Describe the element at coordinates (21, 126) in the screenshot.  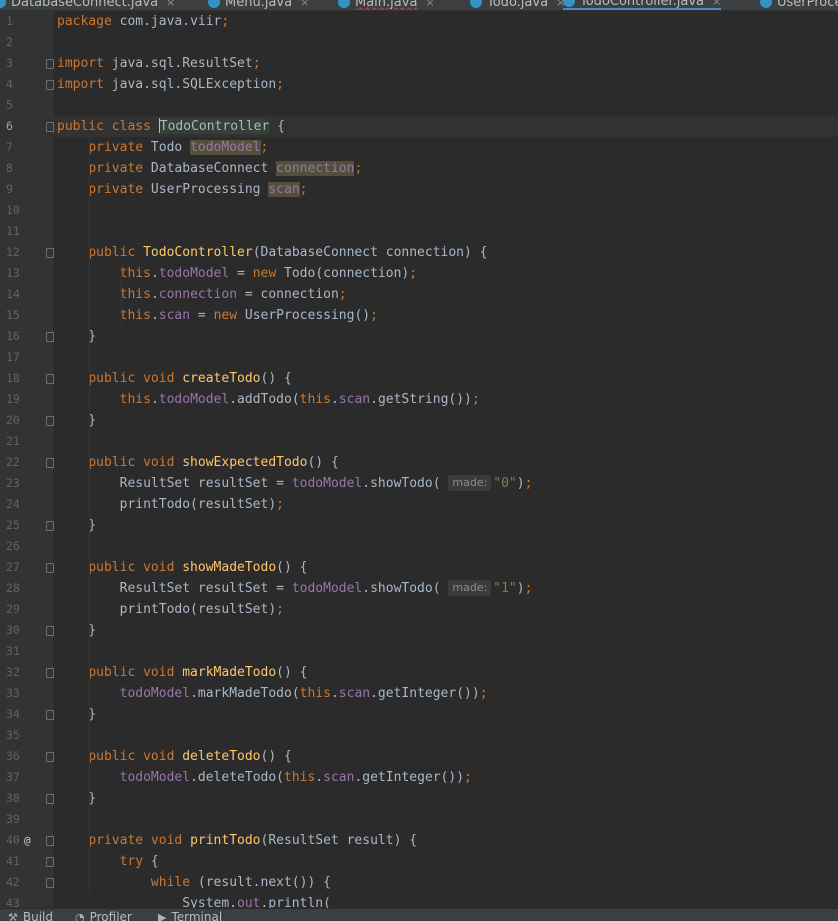
I see `line-number: 6` at that location.